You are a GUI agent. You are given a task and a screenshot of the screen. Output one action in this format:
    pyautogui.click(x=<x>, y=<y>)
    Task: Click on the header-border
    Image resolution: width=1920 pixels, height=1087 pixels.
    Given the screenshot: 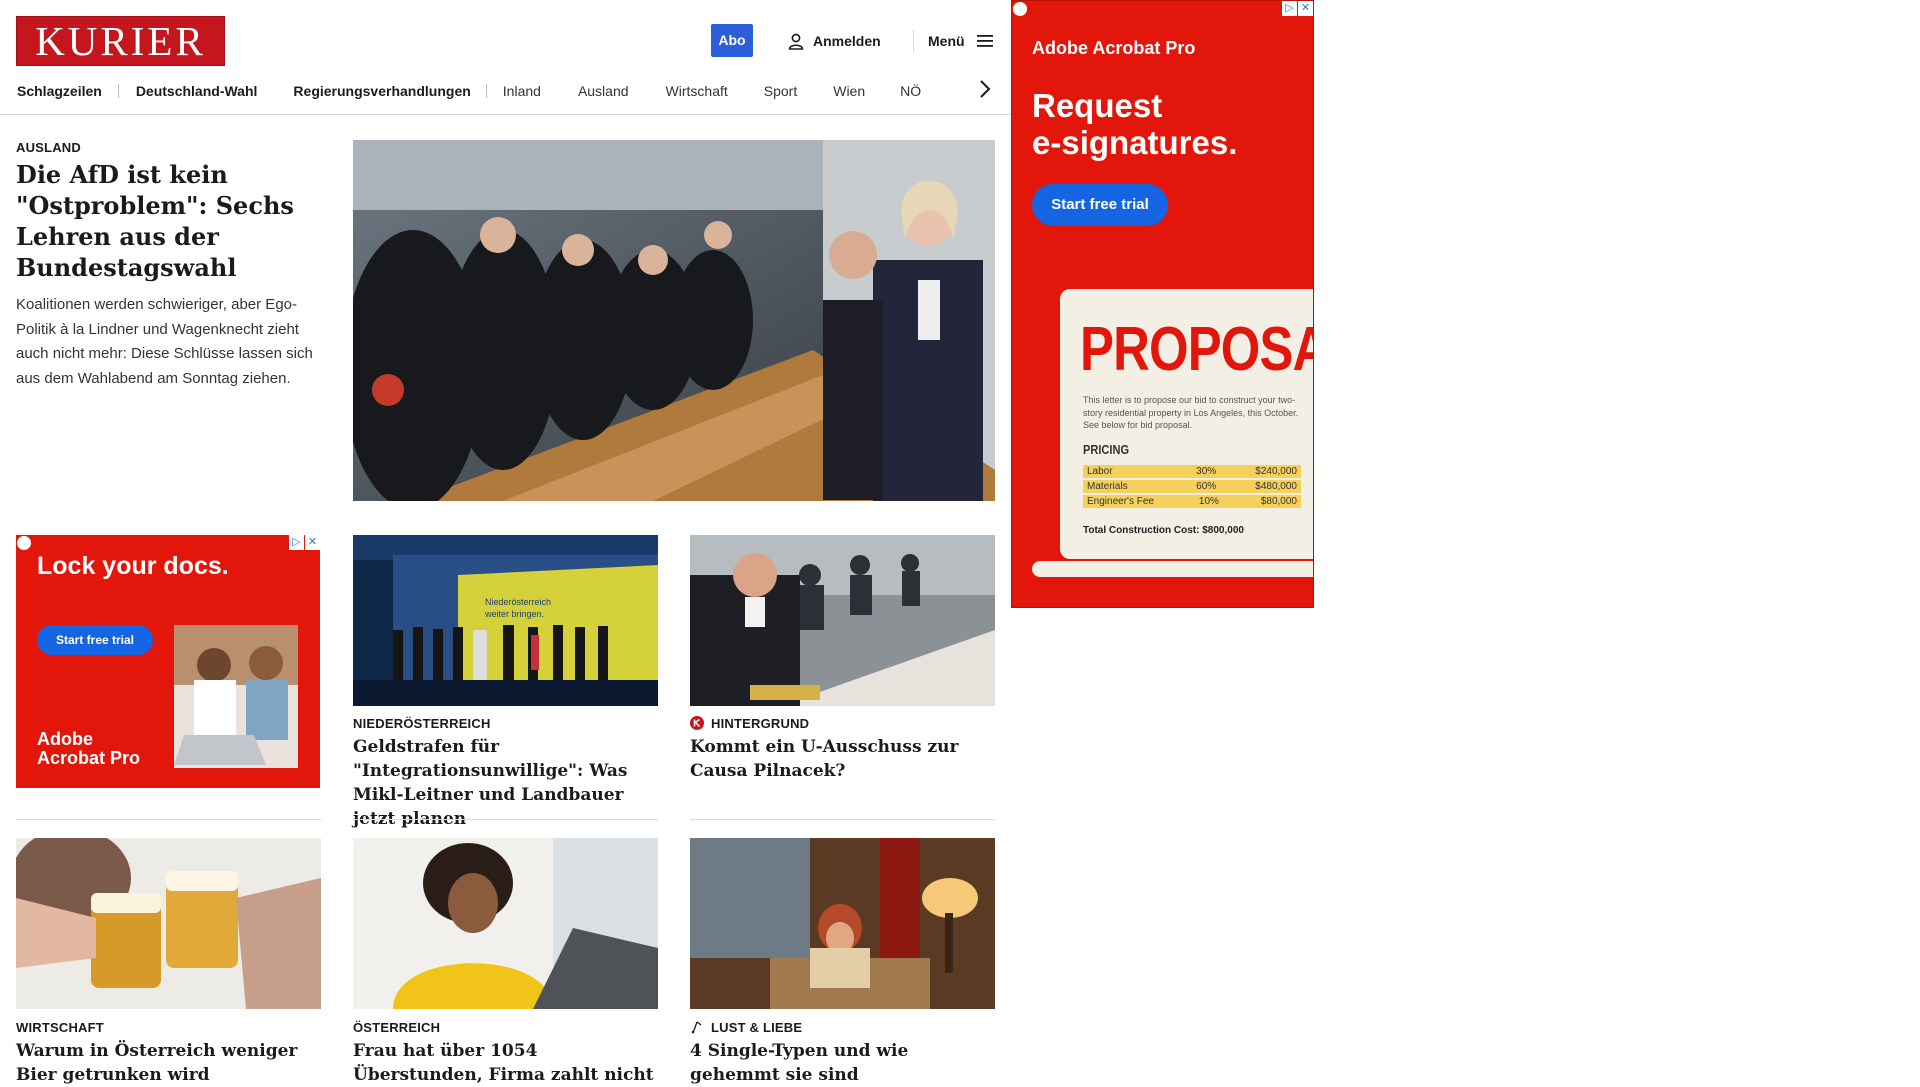 What is the action you would take?
    pyautogui.click(x=506, y=114)
    